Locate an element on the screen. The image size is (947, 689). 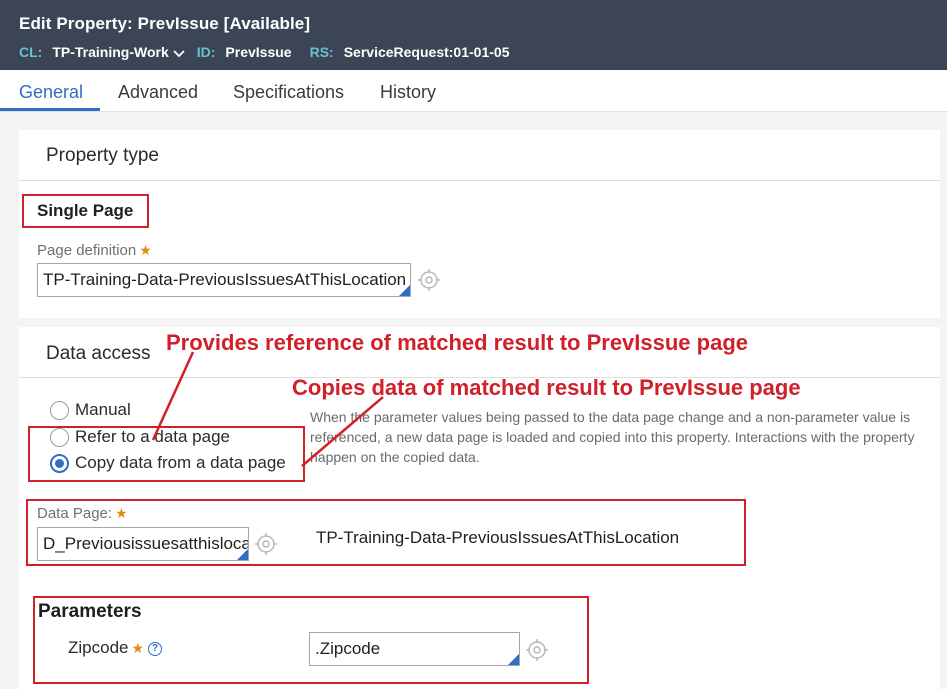
tab-bar: General Advanced Specifications History is located at coordinates (473, 91).